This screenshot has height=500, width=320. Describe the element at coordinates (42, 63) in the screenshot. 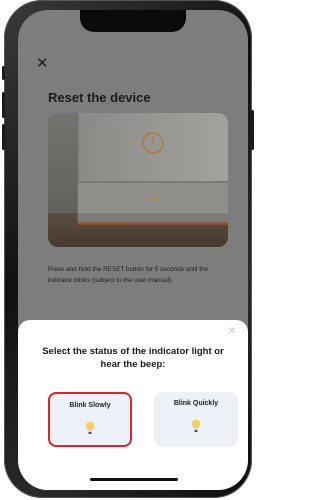

I see `close-icon: ✕` at that location.